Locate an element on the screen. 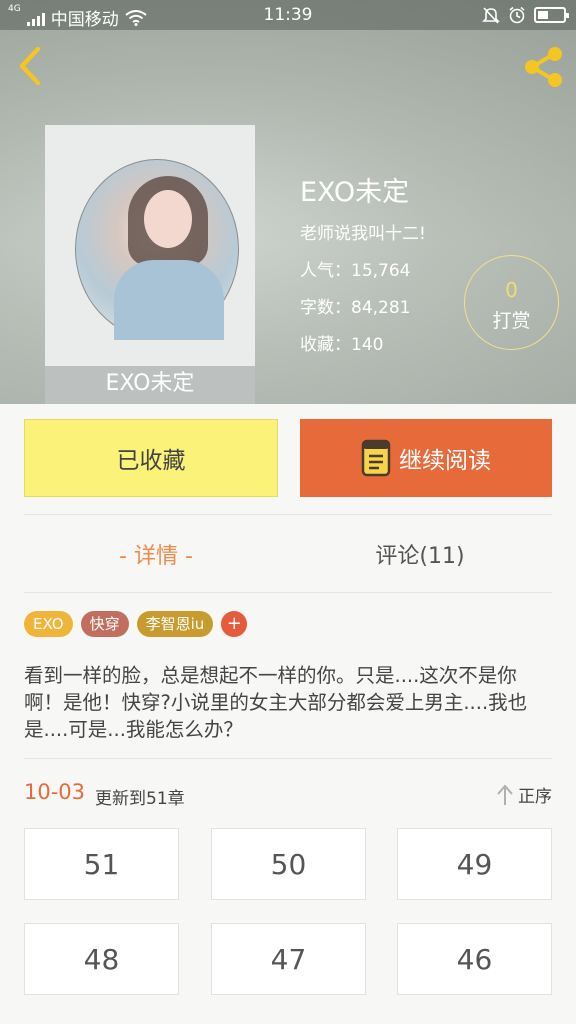  book-icon is located at coordinates (376, 458).